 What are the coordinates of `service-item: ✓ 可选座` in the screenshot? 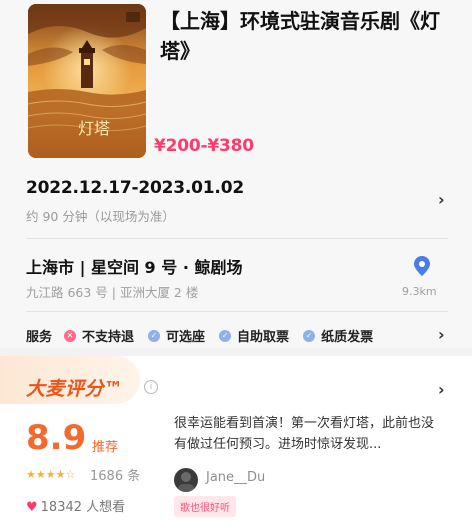 It's located at (176, 335).